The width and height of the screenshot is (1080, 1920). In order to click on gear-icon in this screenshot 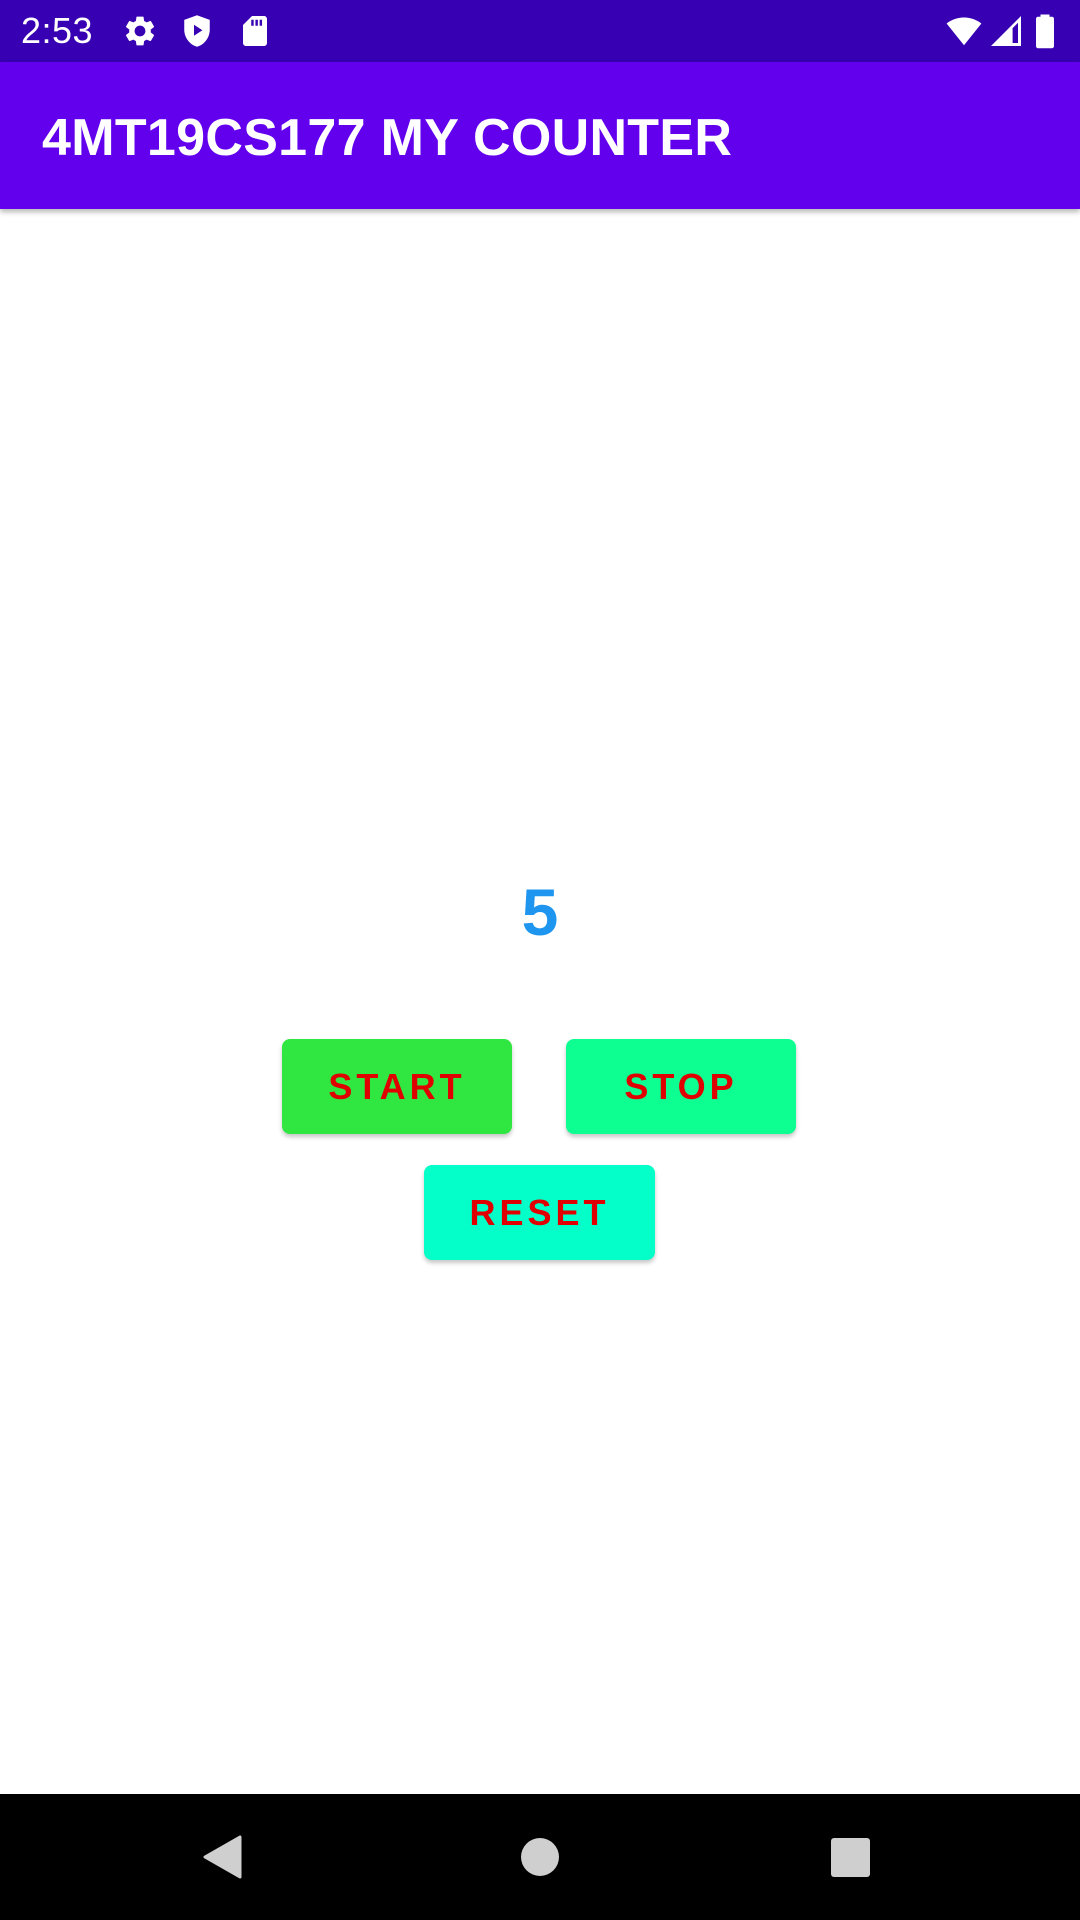, I will do `click(140, 31)`.